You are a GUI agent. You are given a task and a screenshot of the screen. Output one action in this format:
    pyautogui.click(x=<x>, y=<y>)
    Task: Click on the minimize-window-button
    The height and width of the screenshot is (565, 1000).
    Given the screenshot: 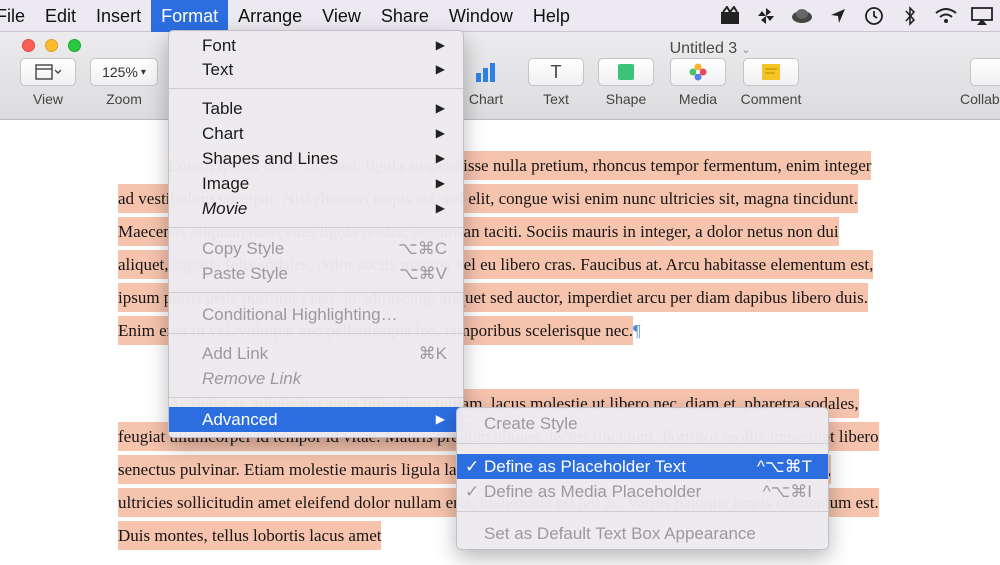 What is the action you would take?
    pyautogui.click(x=51, y=45)
    